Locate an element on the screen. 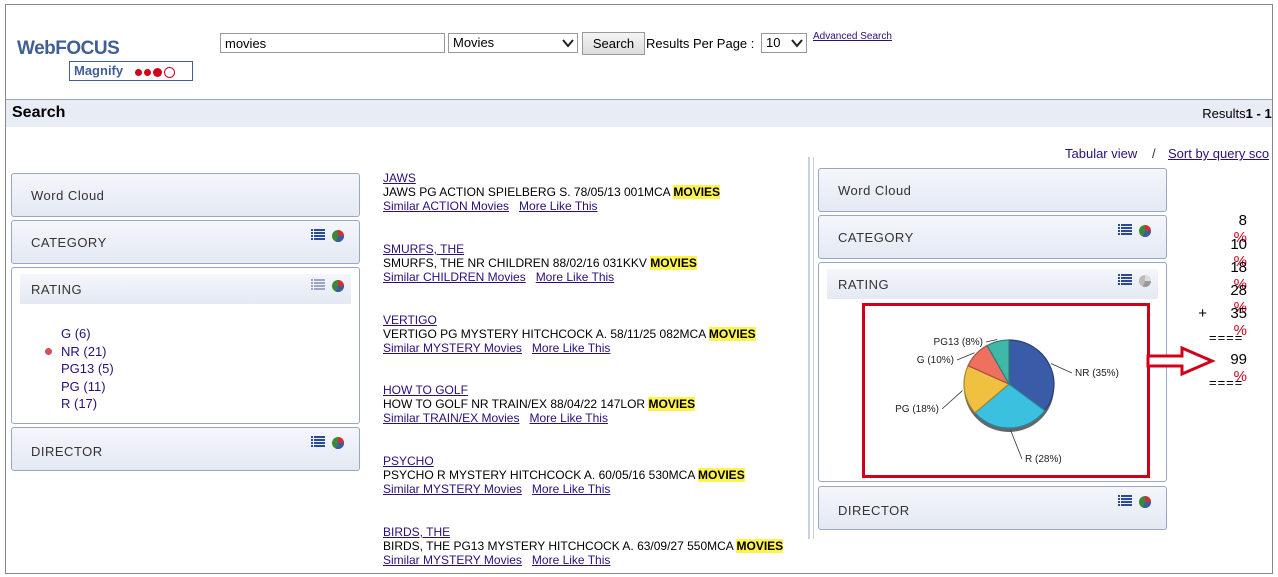 The width and height of the screenshot is (1278, 577). rating-item: G (6) is located at coordinates (87, 334).